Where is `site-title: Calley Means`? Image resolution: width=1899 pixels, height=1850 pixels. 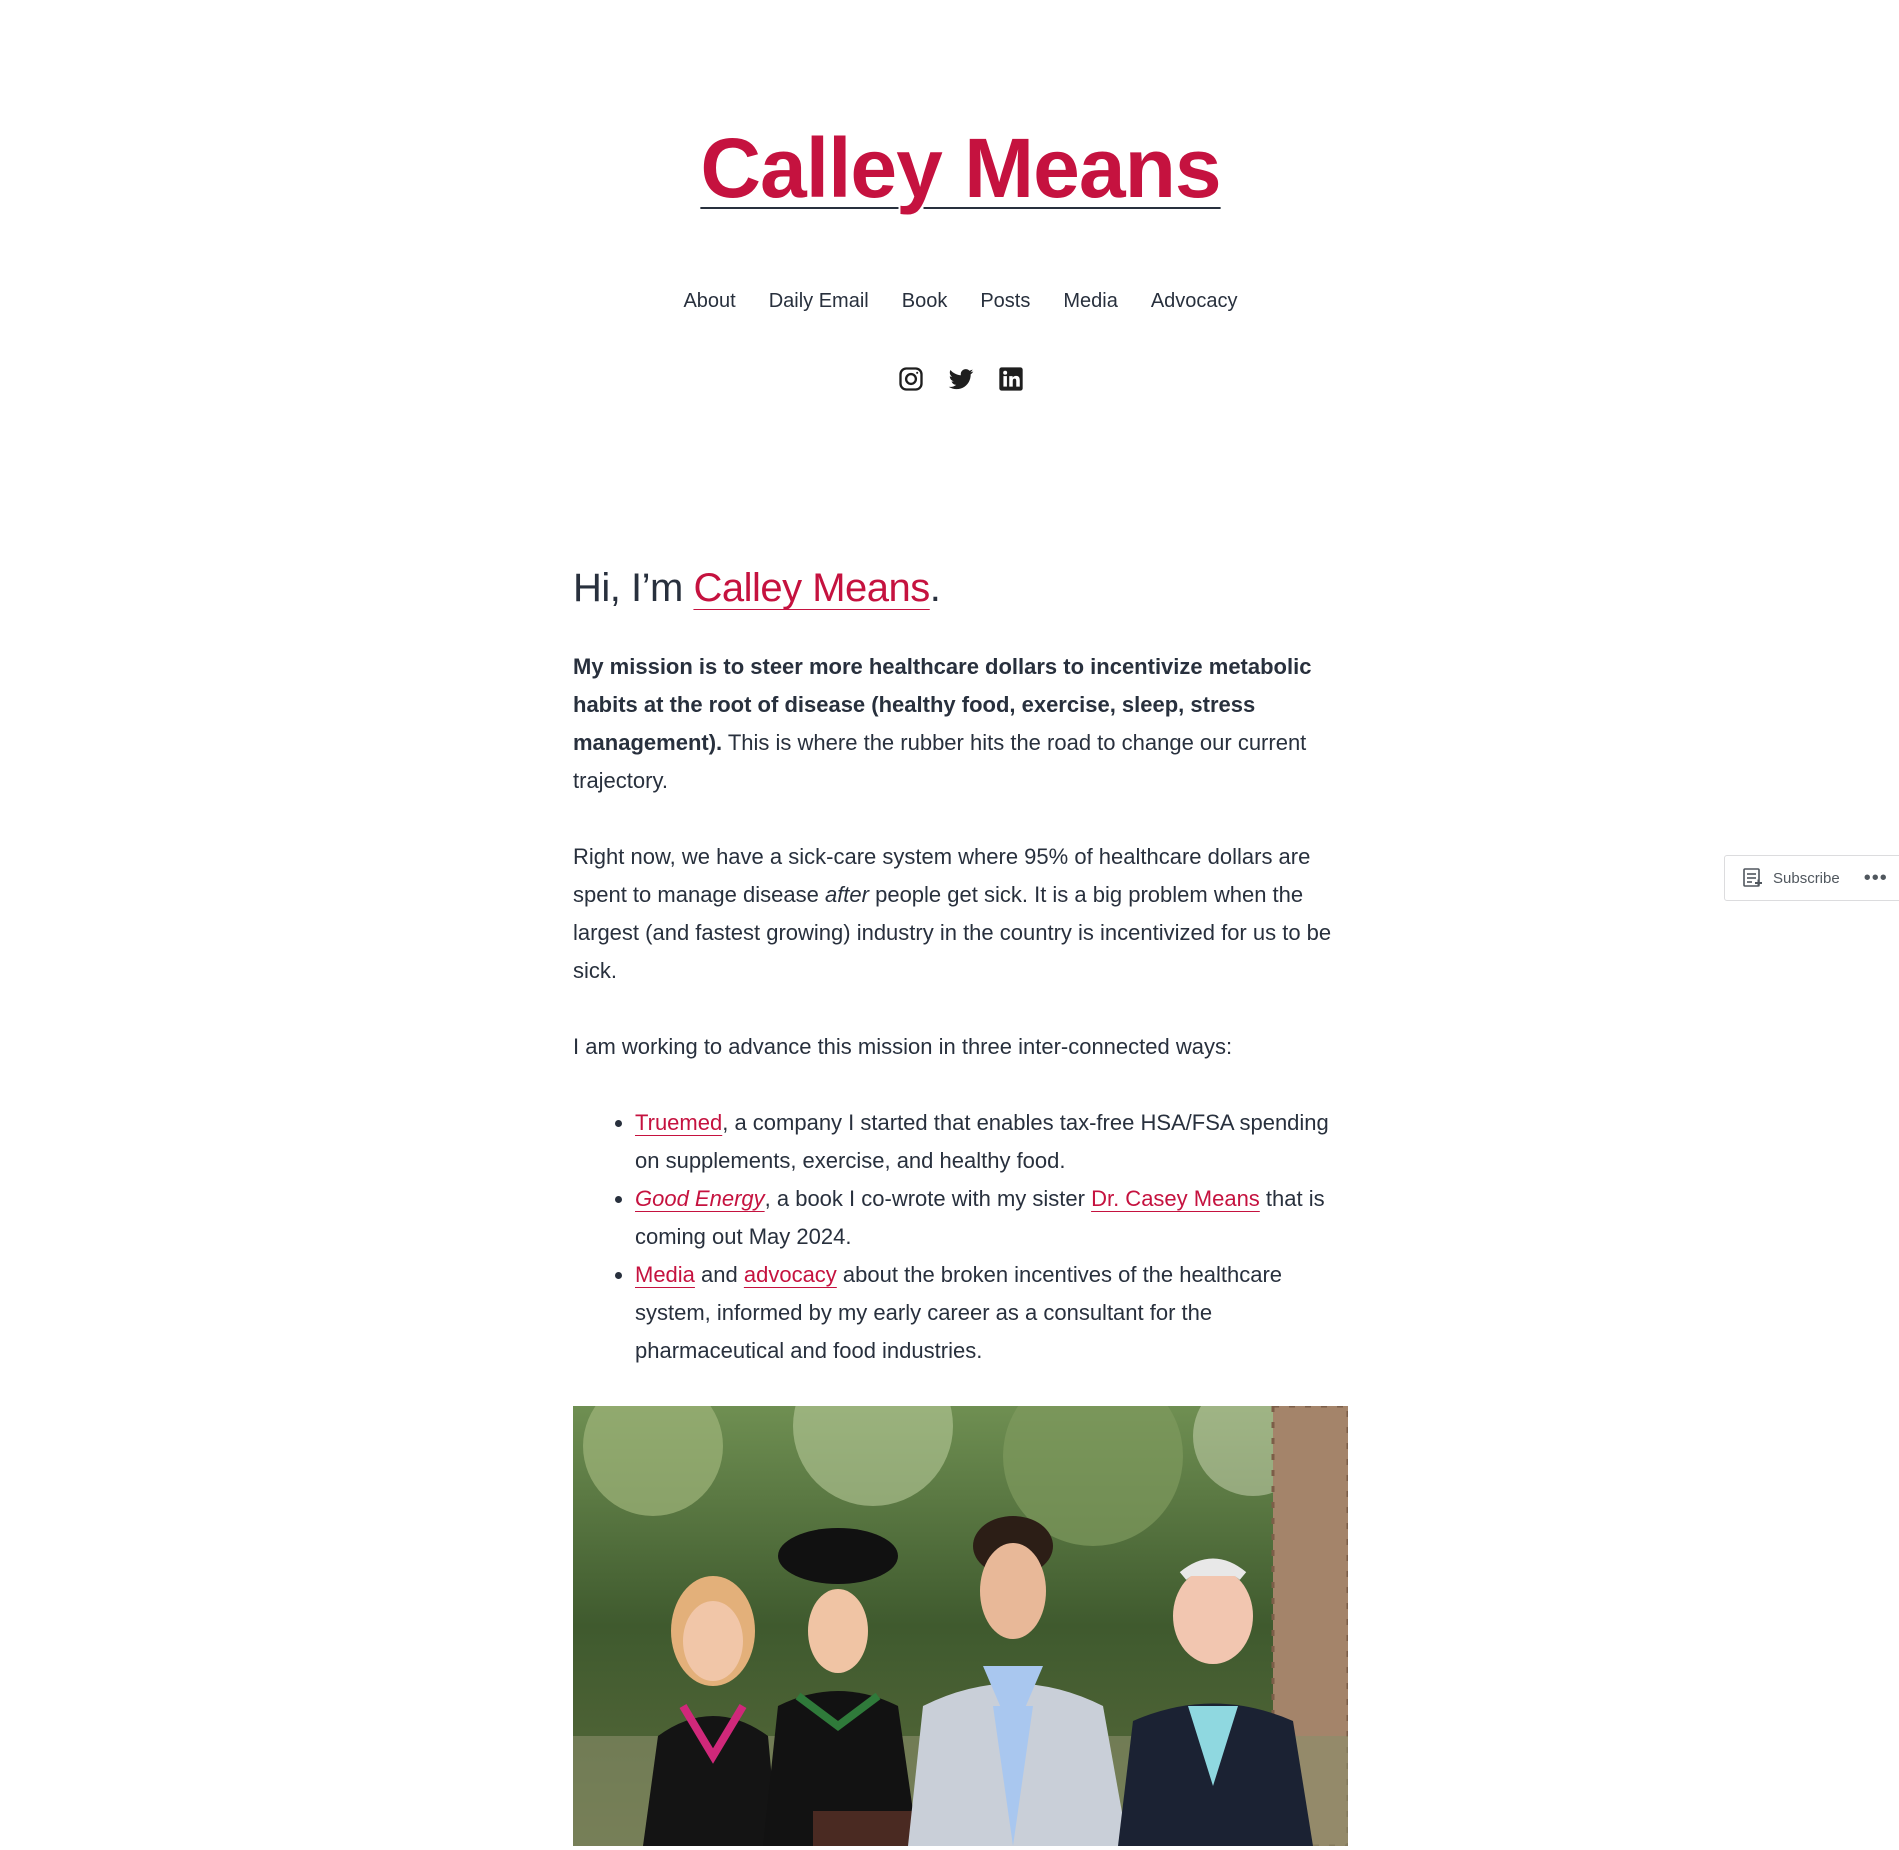
site-title: Calley Means is located at coordinates (949, 168).